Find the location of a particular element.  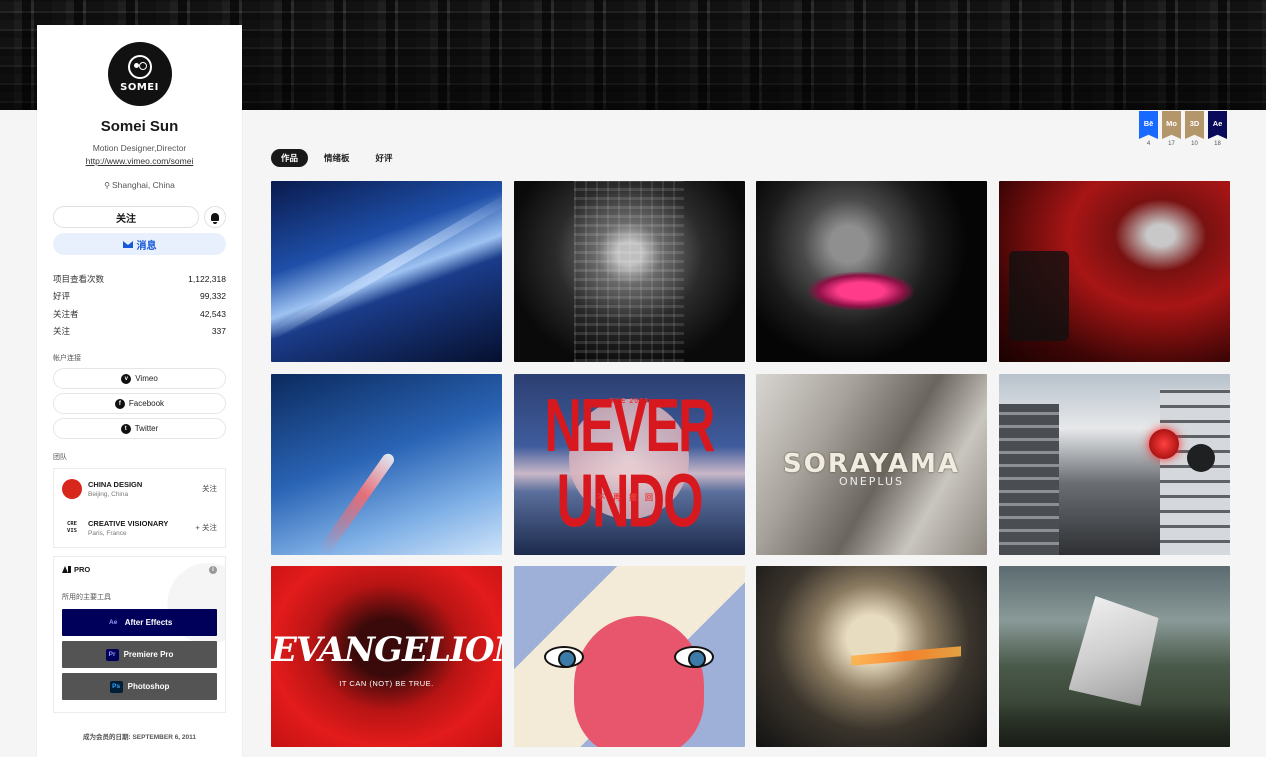

location-text: Shanghai, China is located at coordinates (143, 185).